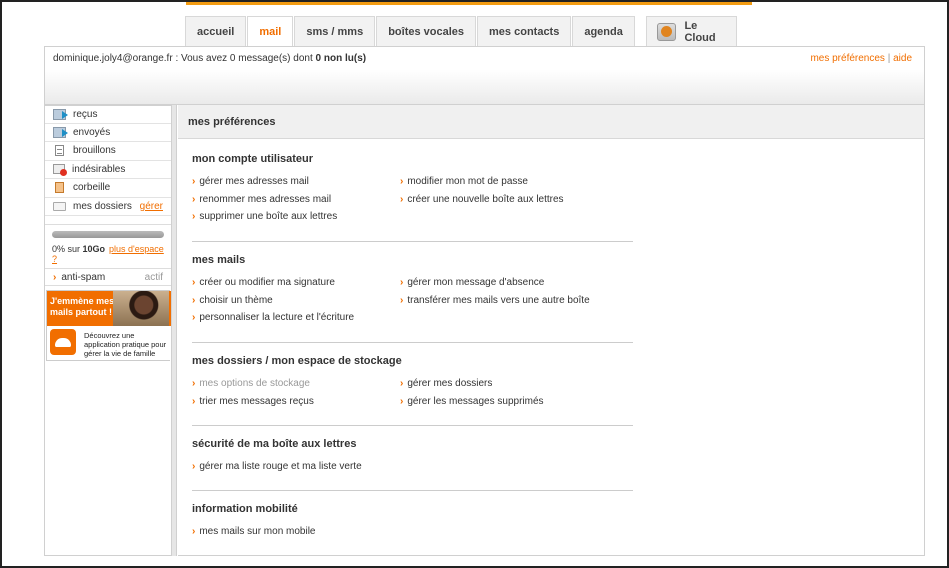 The height and width of the screenshot is (568, 949). What do you see at coordinates (297, 361) in the screenshot?
I see `section-title: mes dossiers / mon espace de stockage` at bounding box center [297, 361].